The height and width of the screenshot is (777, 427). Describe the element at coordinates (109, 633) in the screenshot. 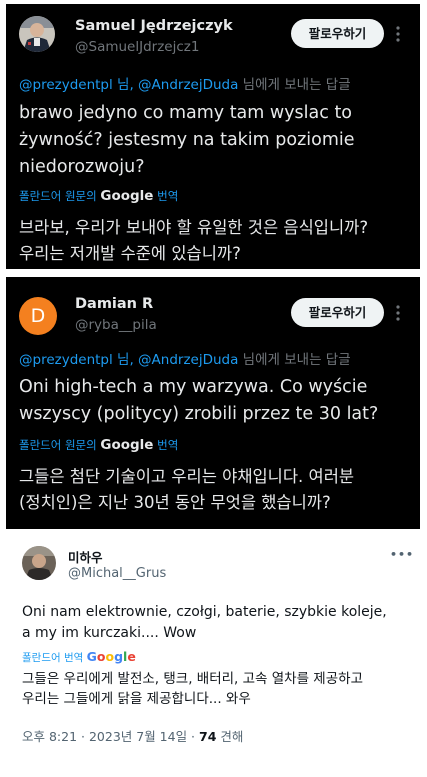

I see `tweet-text-line: a my im kurczaki.... Wow` at that location.